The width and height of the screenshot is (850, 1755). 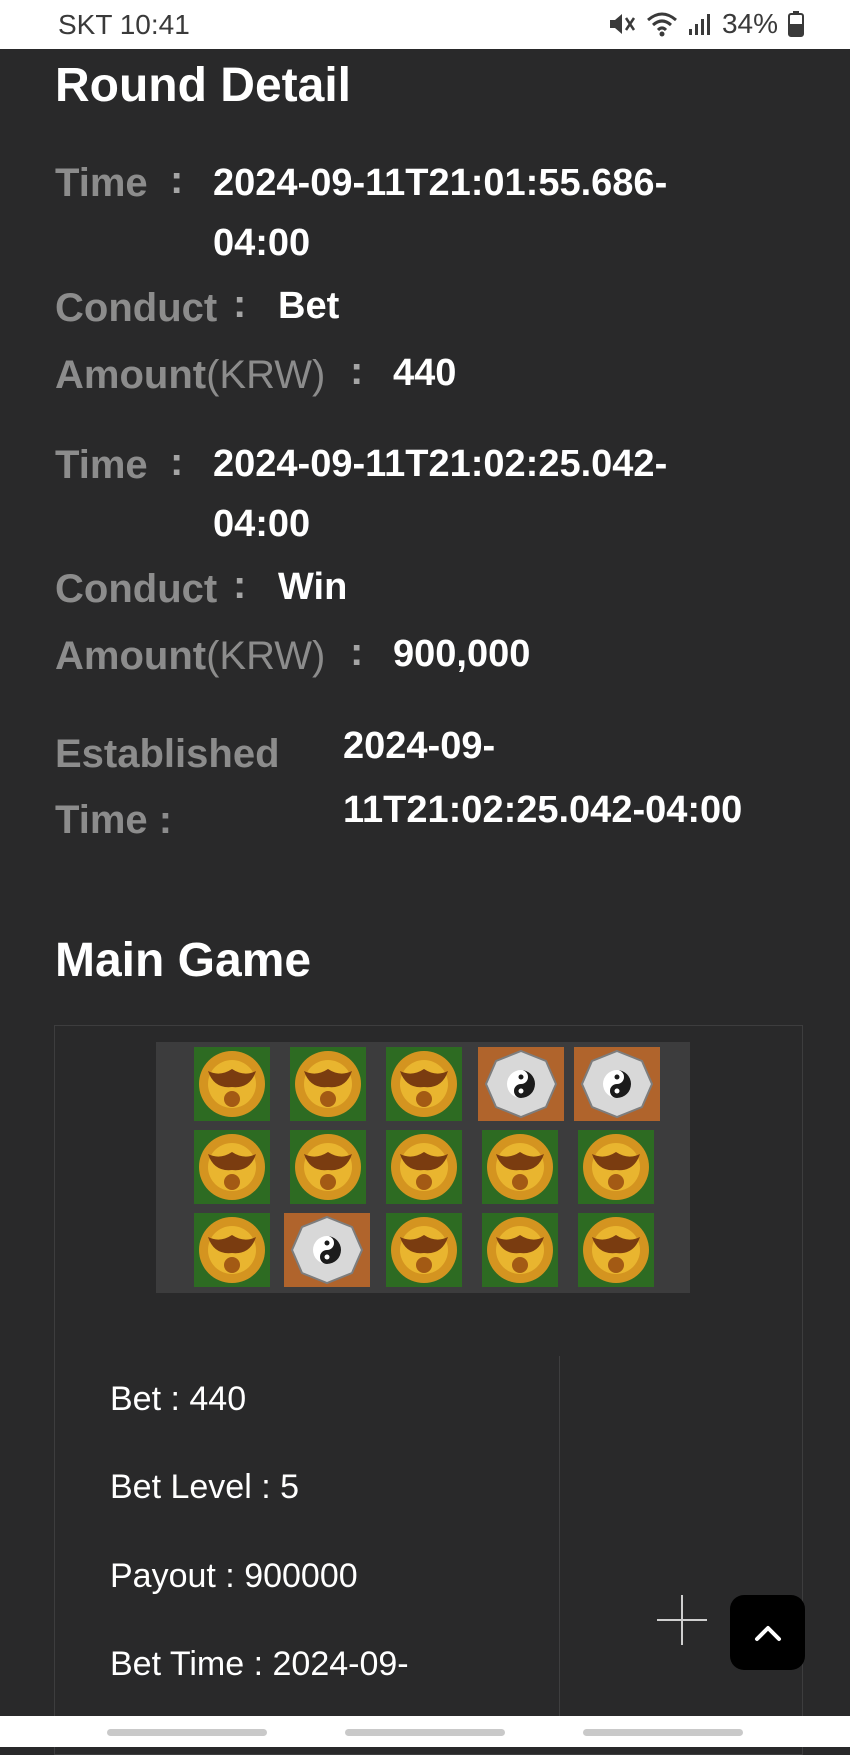 What do you see at coordinates (699, 24) in the screenshot?
I see `signal-icon` at bounding box center [699, 24].